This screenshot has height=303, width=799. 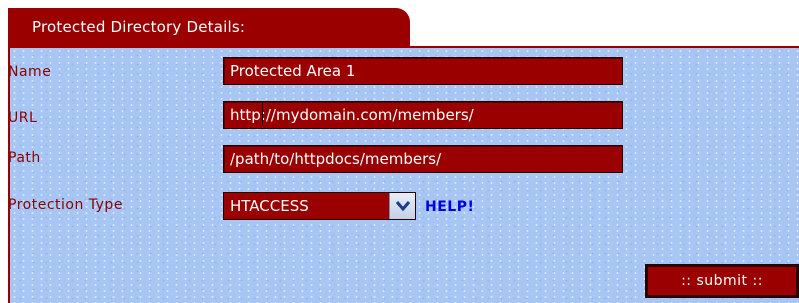 I want to click on submit-button: :: submit ::, so click(x=722, y=281).